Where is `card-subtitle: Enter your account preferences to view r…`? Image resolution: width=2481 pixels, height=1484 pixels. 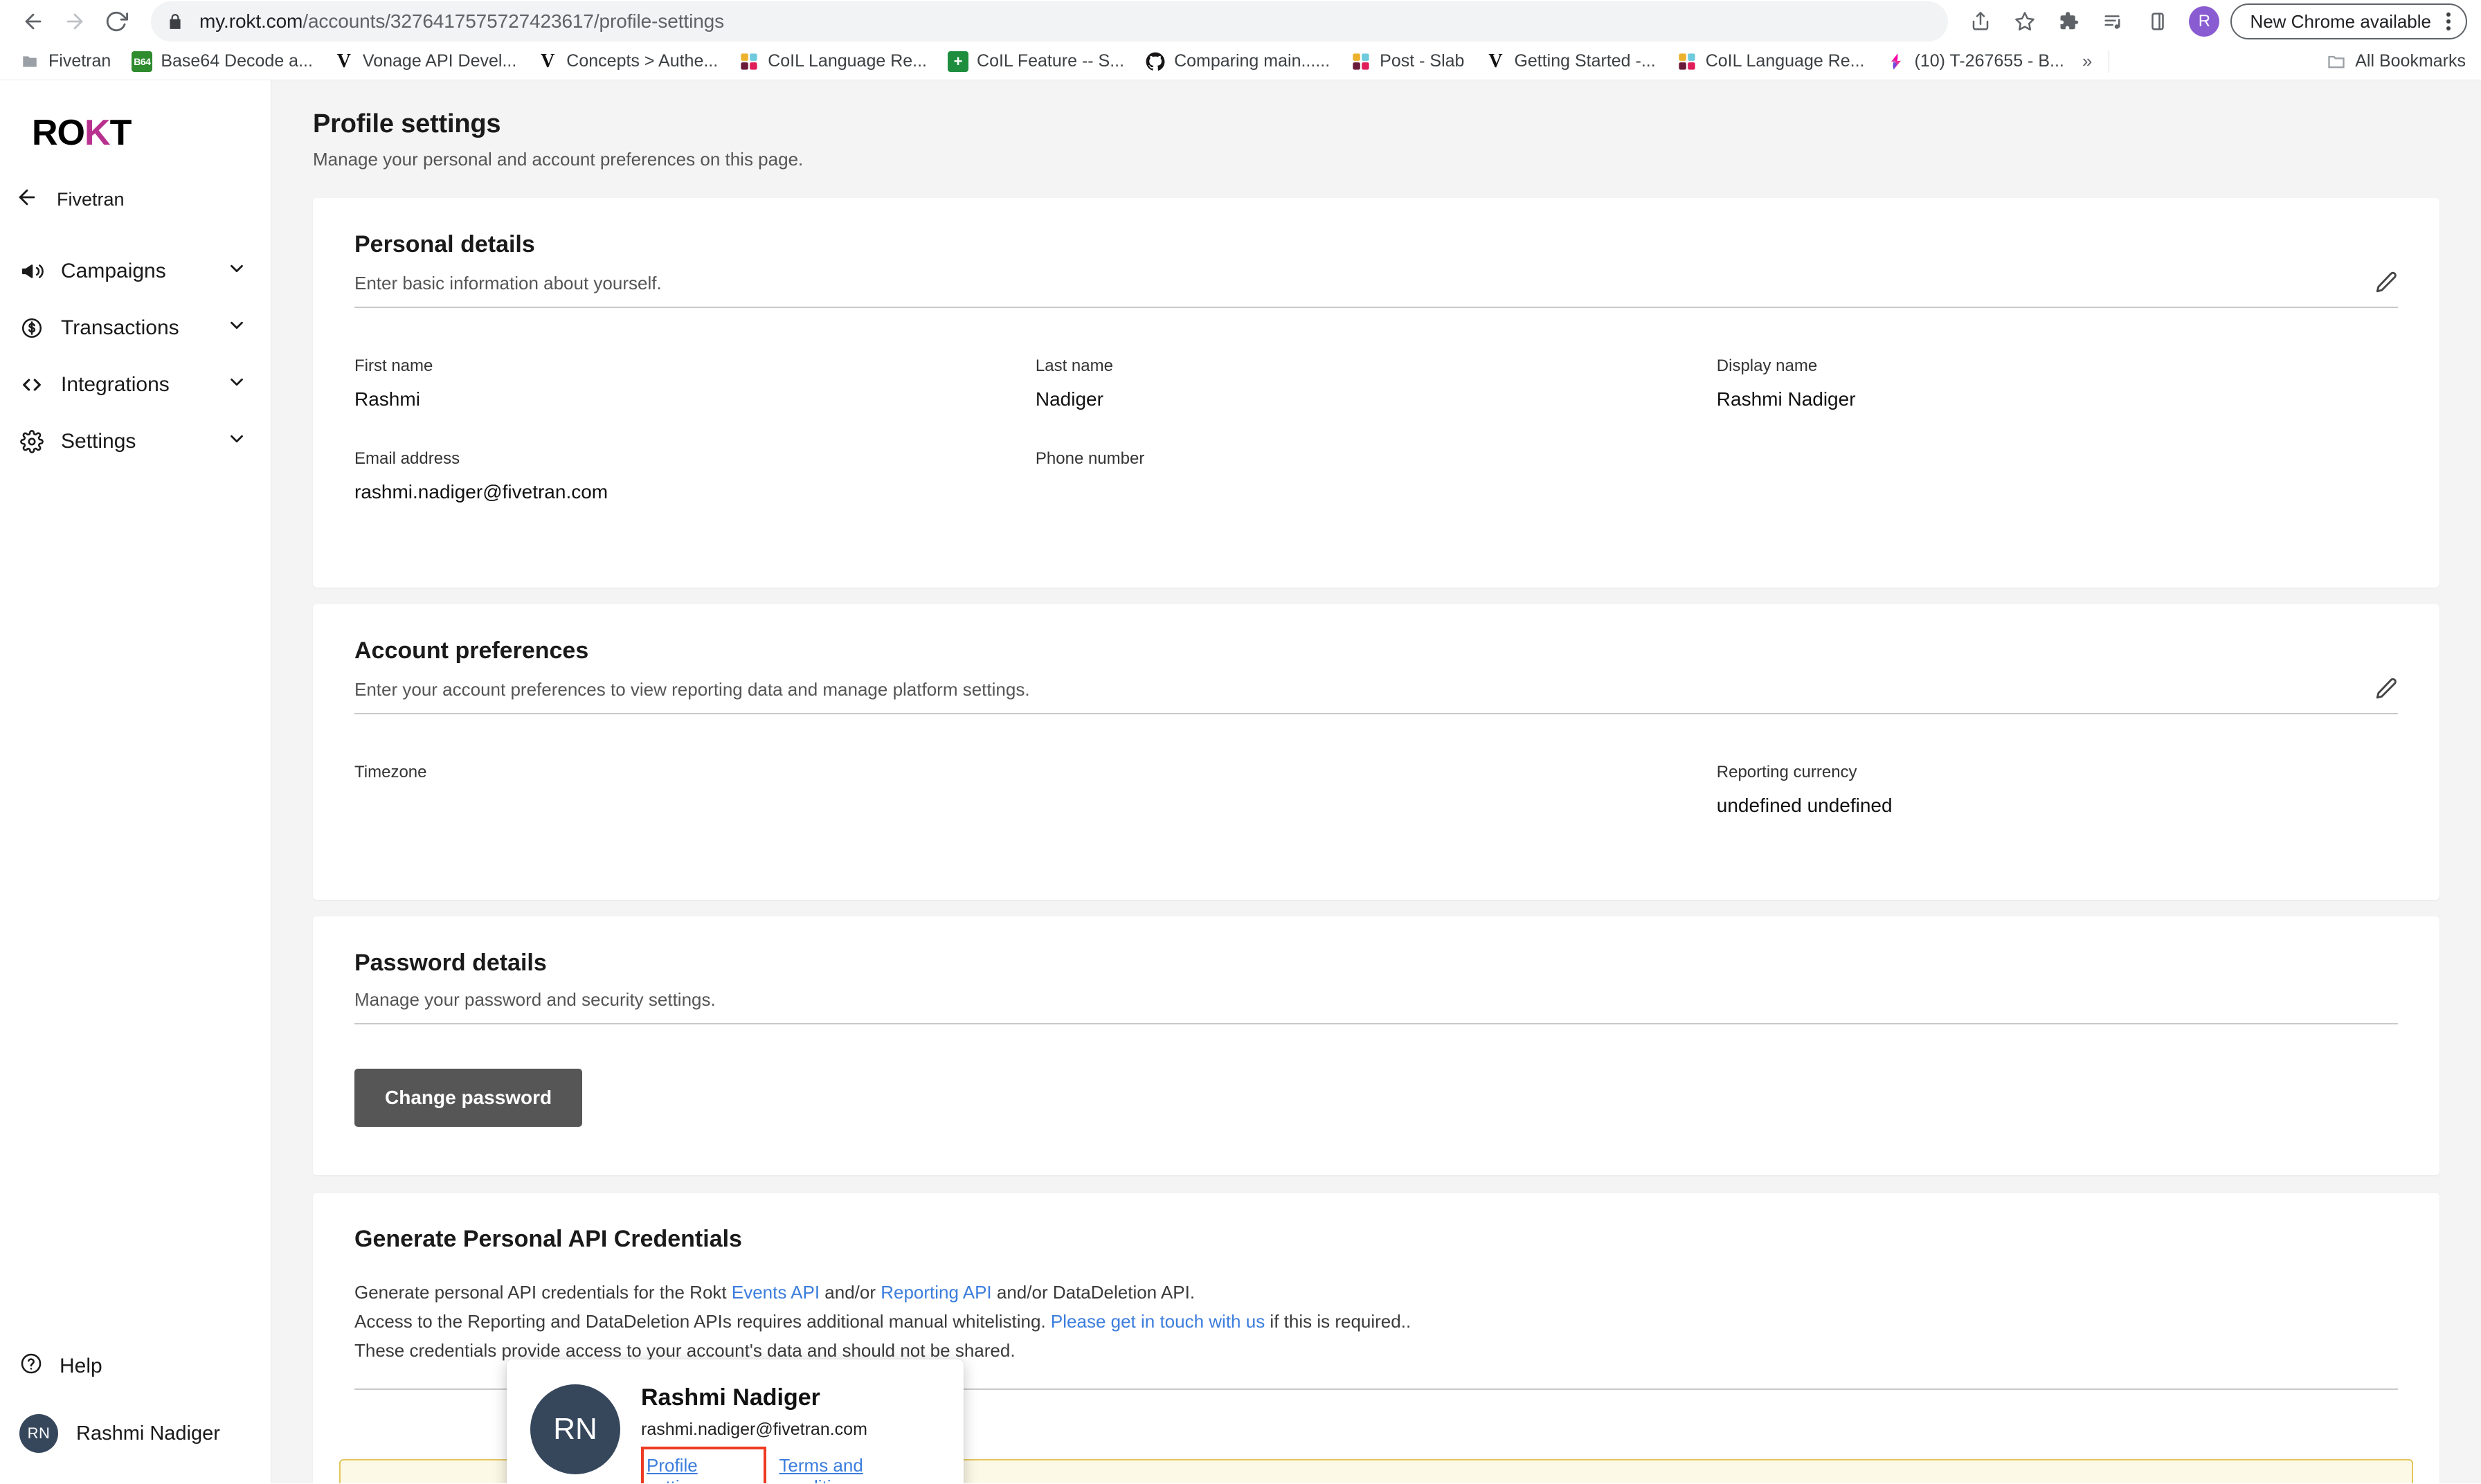
card-subtitle: Enter your account preferences to view r… is located at coordinates (692, 689).